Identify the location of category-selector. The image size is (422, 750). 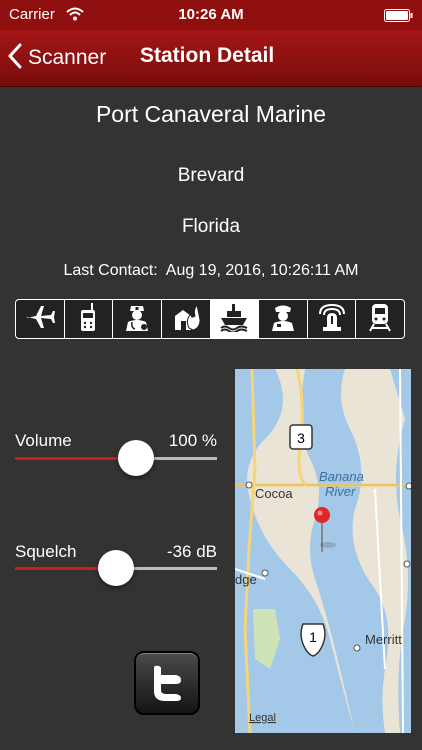
(210, 319).